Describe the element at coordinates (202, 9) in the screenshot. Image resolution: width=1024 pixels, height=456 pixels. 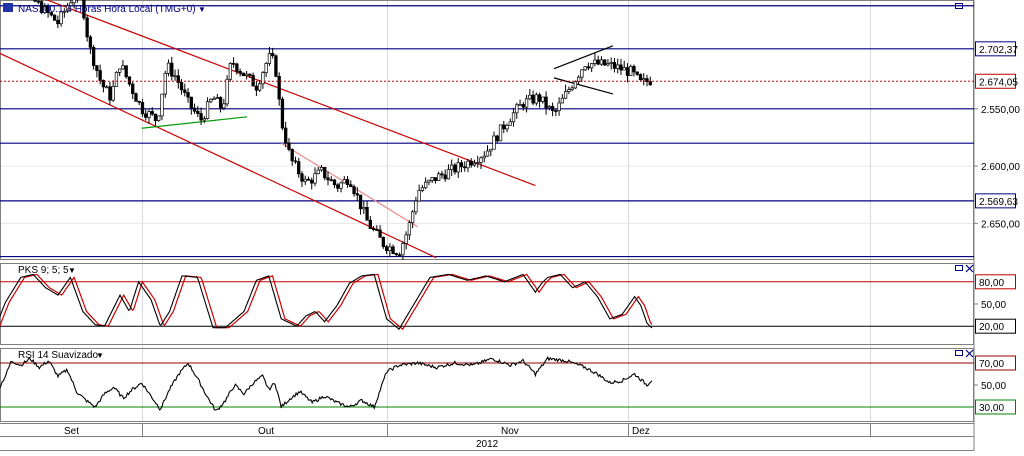
I see `title-dropdown-icon: ▼` at that location.